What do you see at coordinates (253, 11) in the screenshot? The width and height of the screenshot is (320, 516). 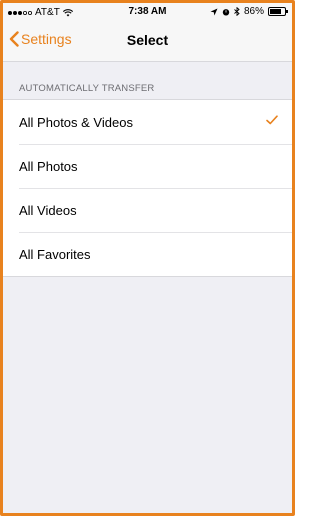 I see `battery-percent: 86%` at bounding box center [253, 11].